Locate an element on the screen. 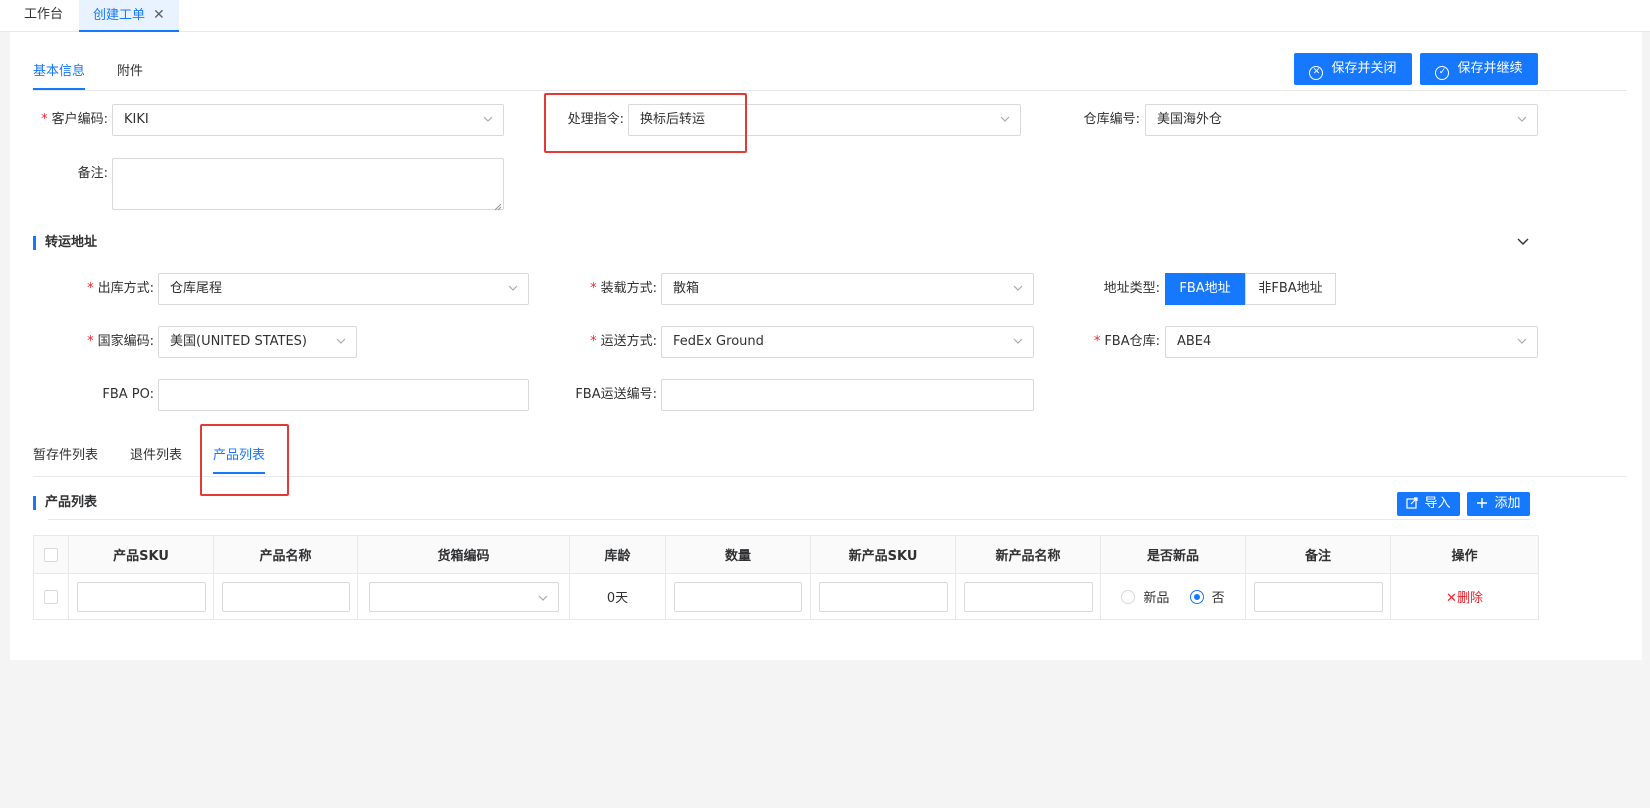 Image resolution: width=1650 pixels, height=808 pixels. section-title-transfer: 转运地址 is located at coordinates (65, 243).